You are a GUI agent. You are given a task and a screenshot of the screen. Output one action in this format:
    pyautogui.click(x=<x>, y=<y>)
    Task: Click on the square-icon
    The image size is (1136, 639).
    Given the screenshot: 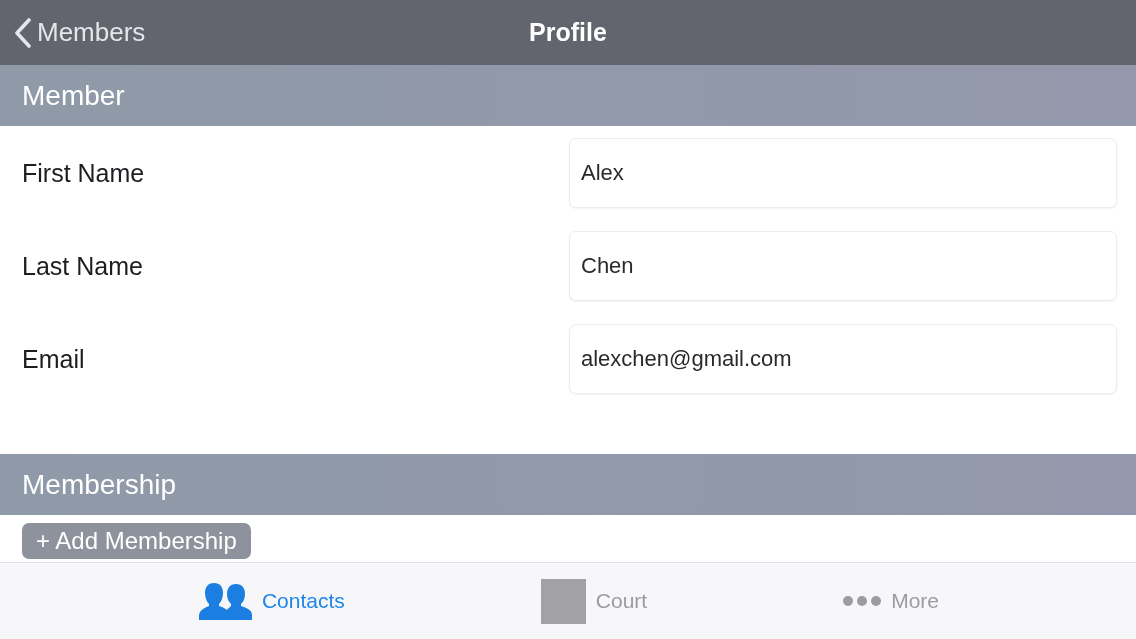 What is the action you would take?
    pyautogui.click(x=563, y=601)
    